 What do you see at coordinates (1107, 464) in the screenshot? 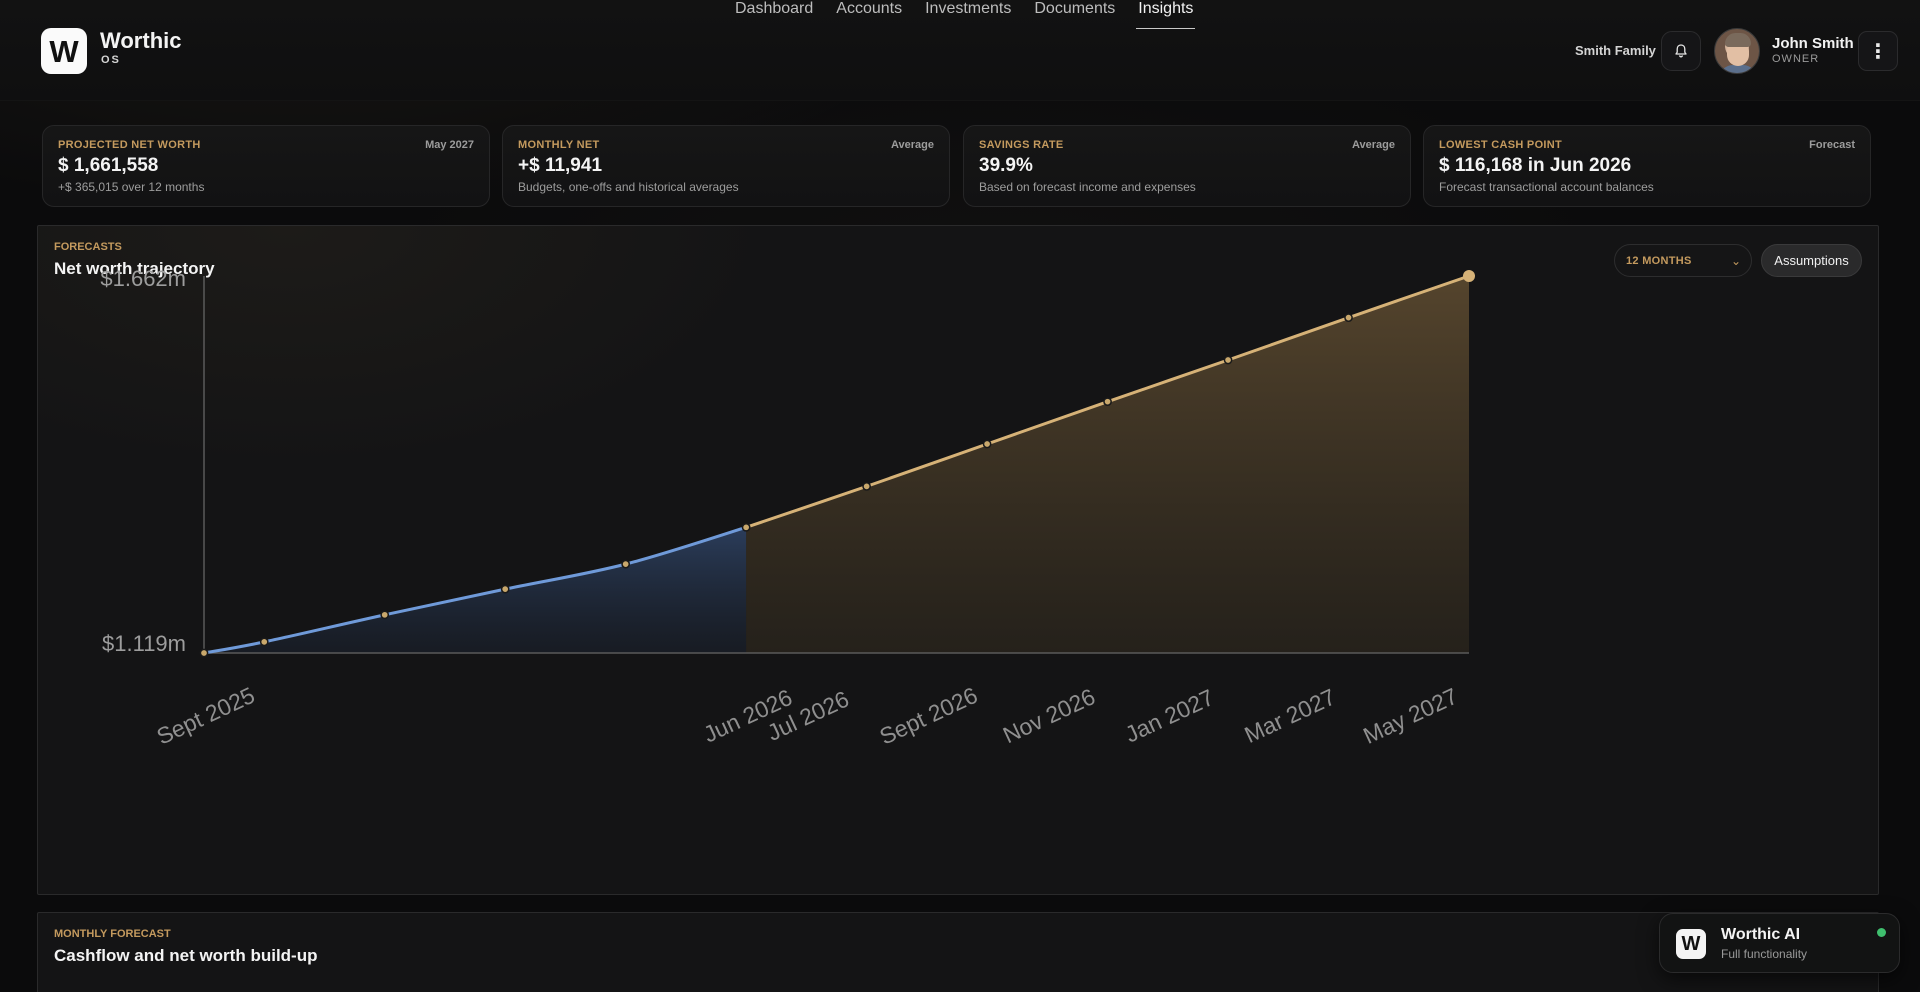
I see `forecast-area` at bounding box center [1107, 464].